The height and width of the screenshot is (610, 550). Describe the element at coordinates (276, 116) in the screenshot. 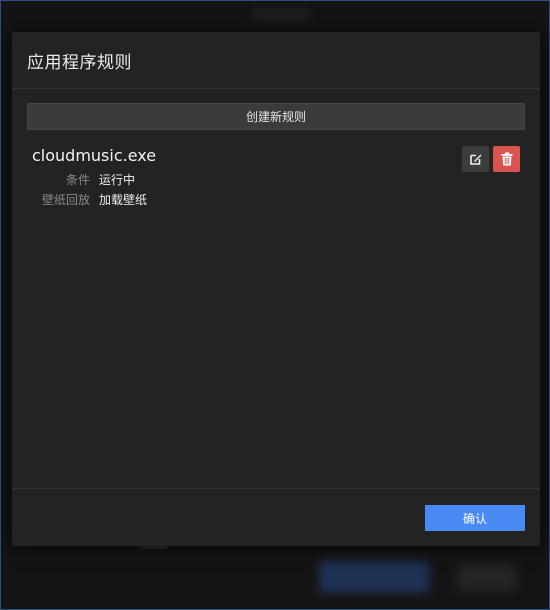

I see `create-rule-button: 创建新规则` at that location.